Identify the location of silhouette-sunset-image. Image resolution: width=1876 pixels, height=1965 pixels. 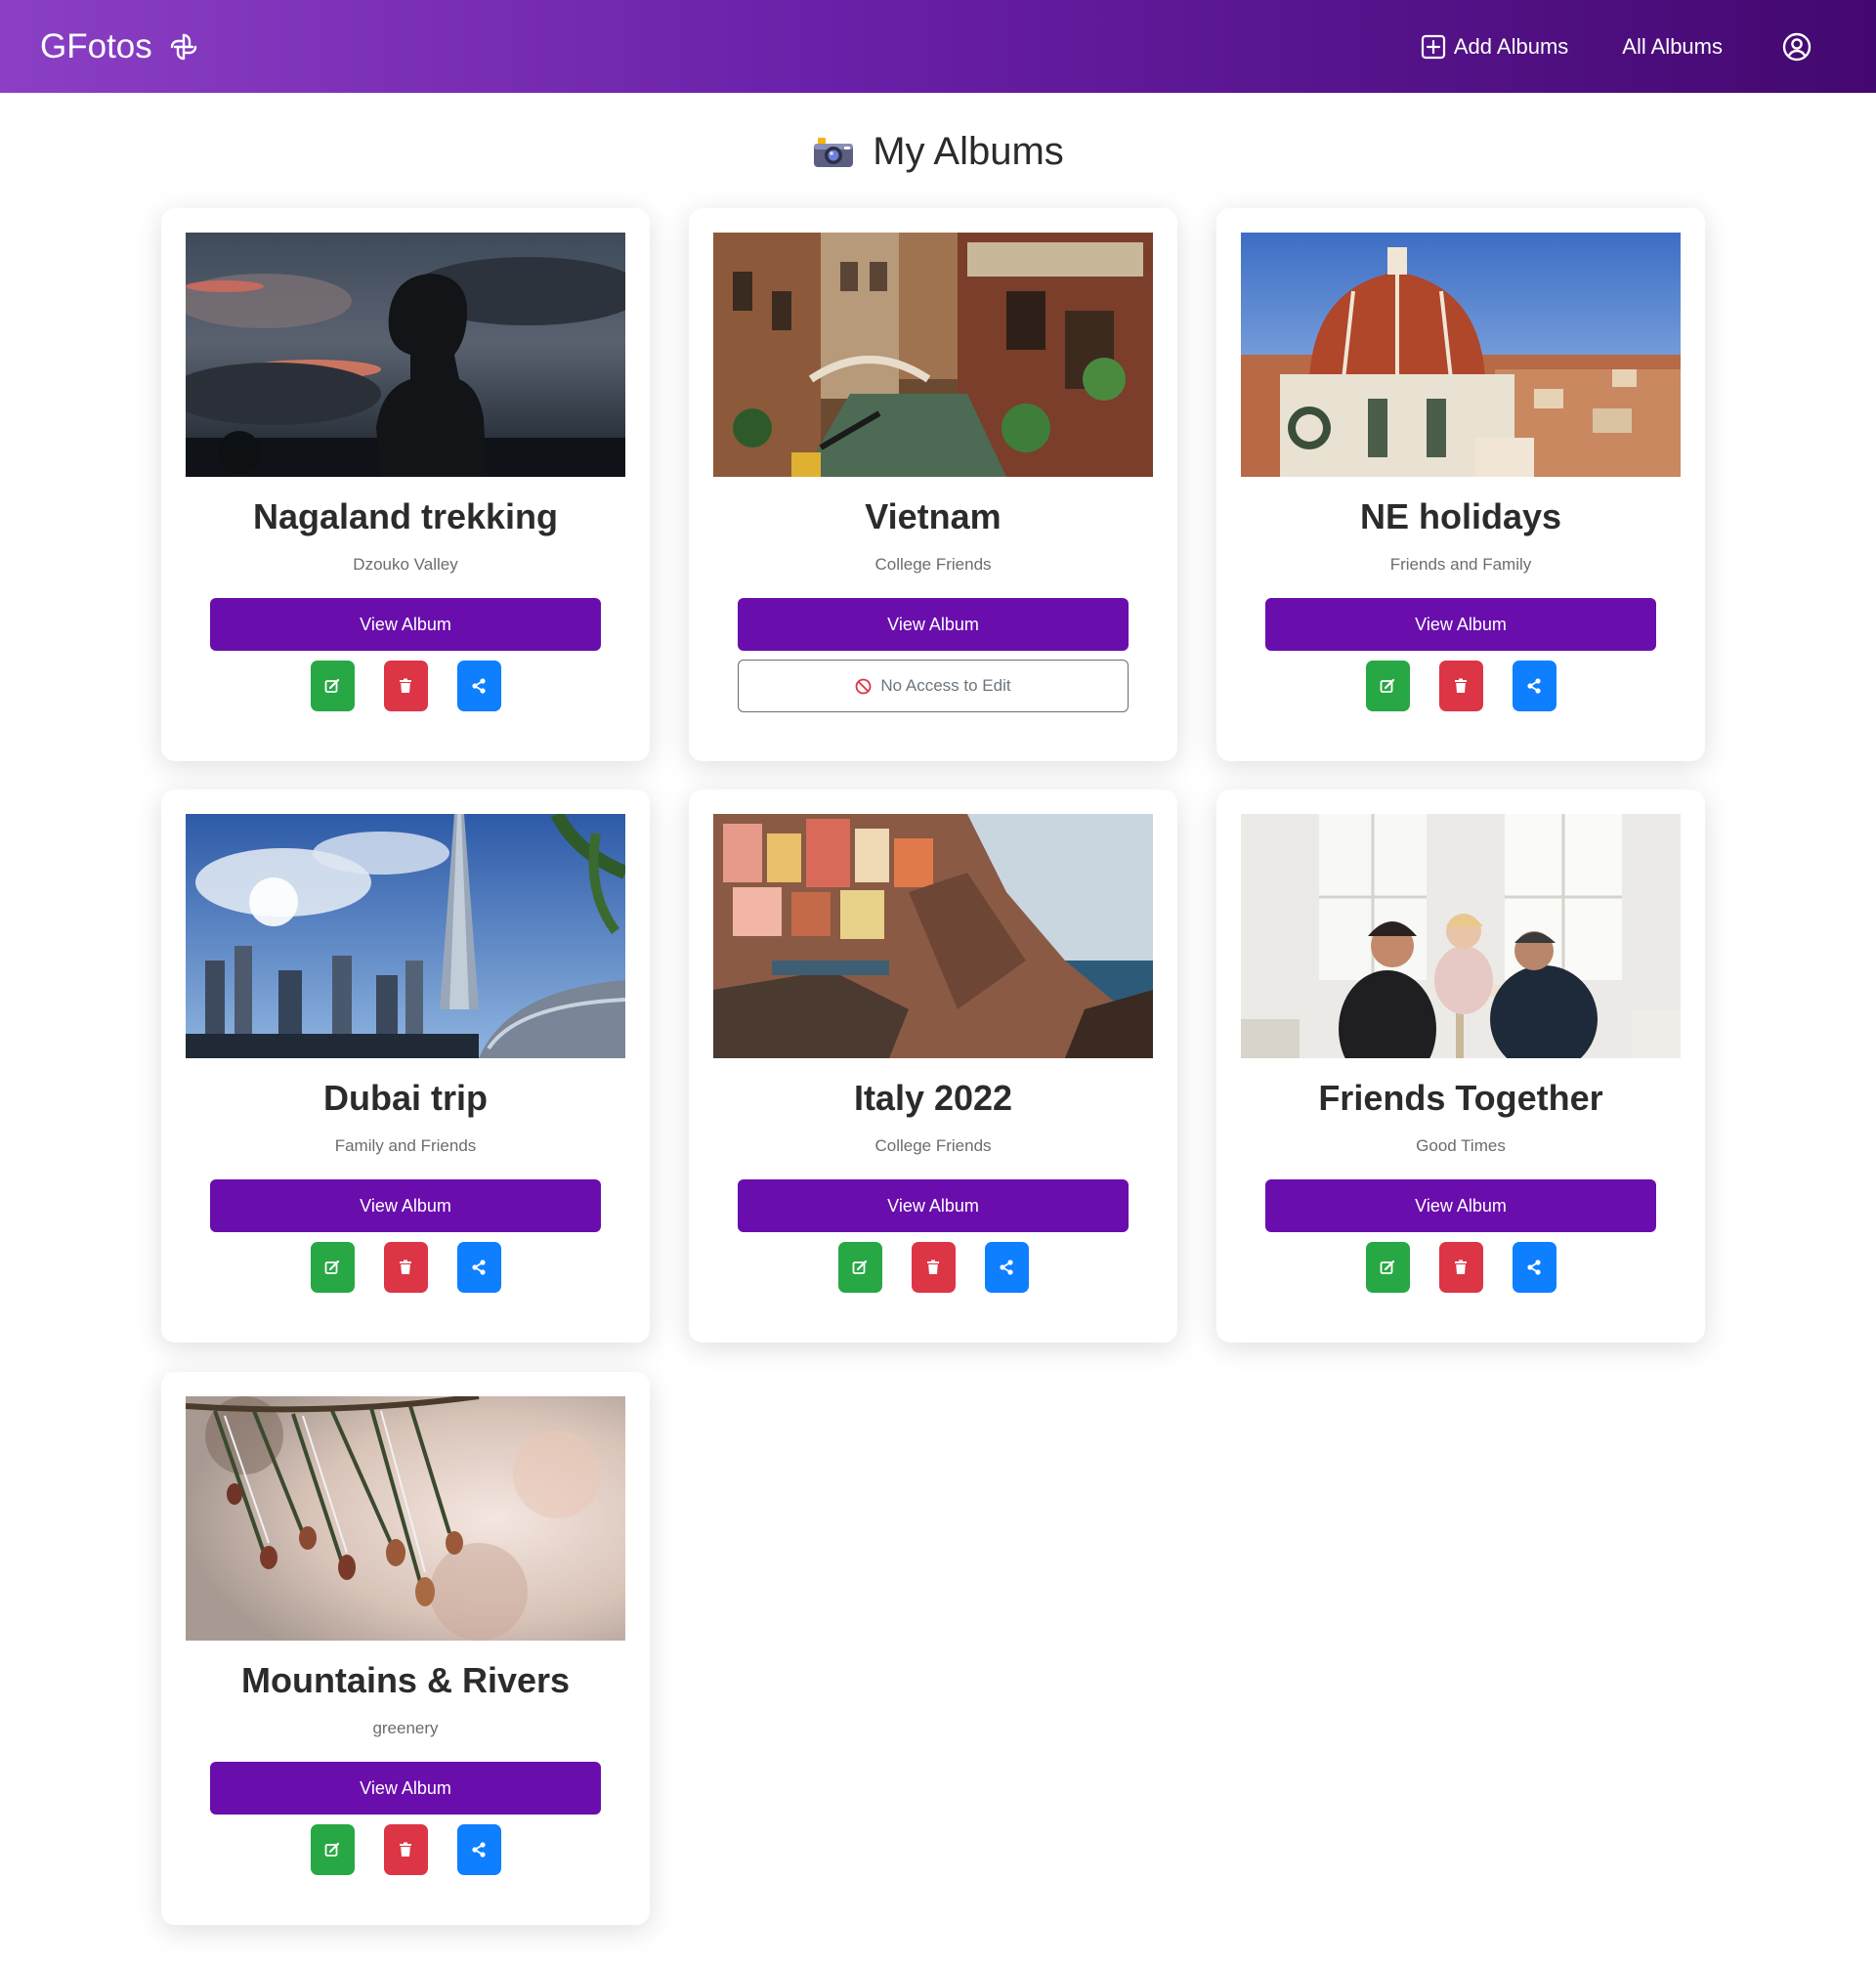
(405, 355).